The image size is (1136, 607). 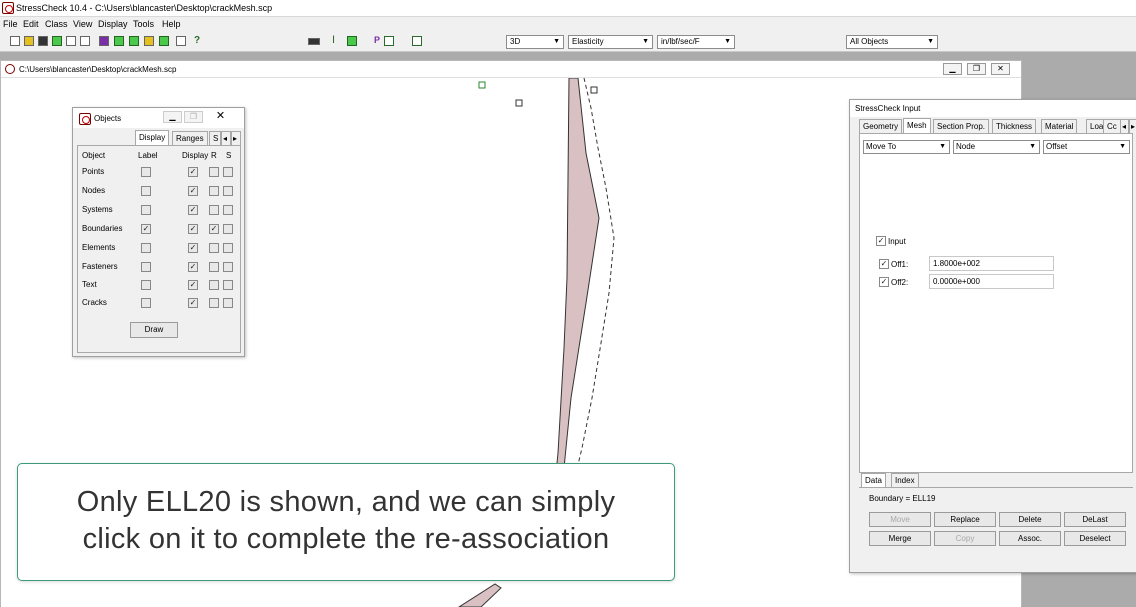 I want to click on tab-display: Display, so click(x=152, y=137).